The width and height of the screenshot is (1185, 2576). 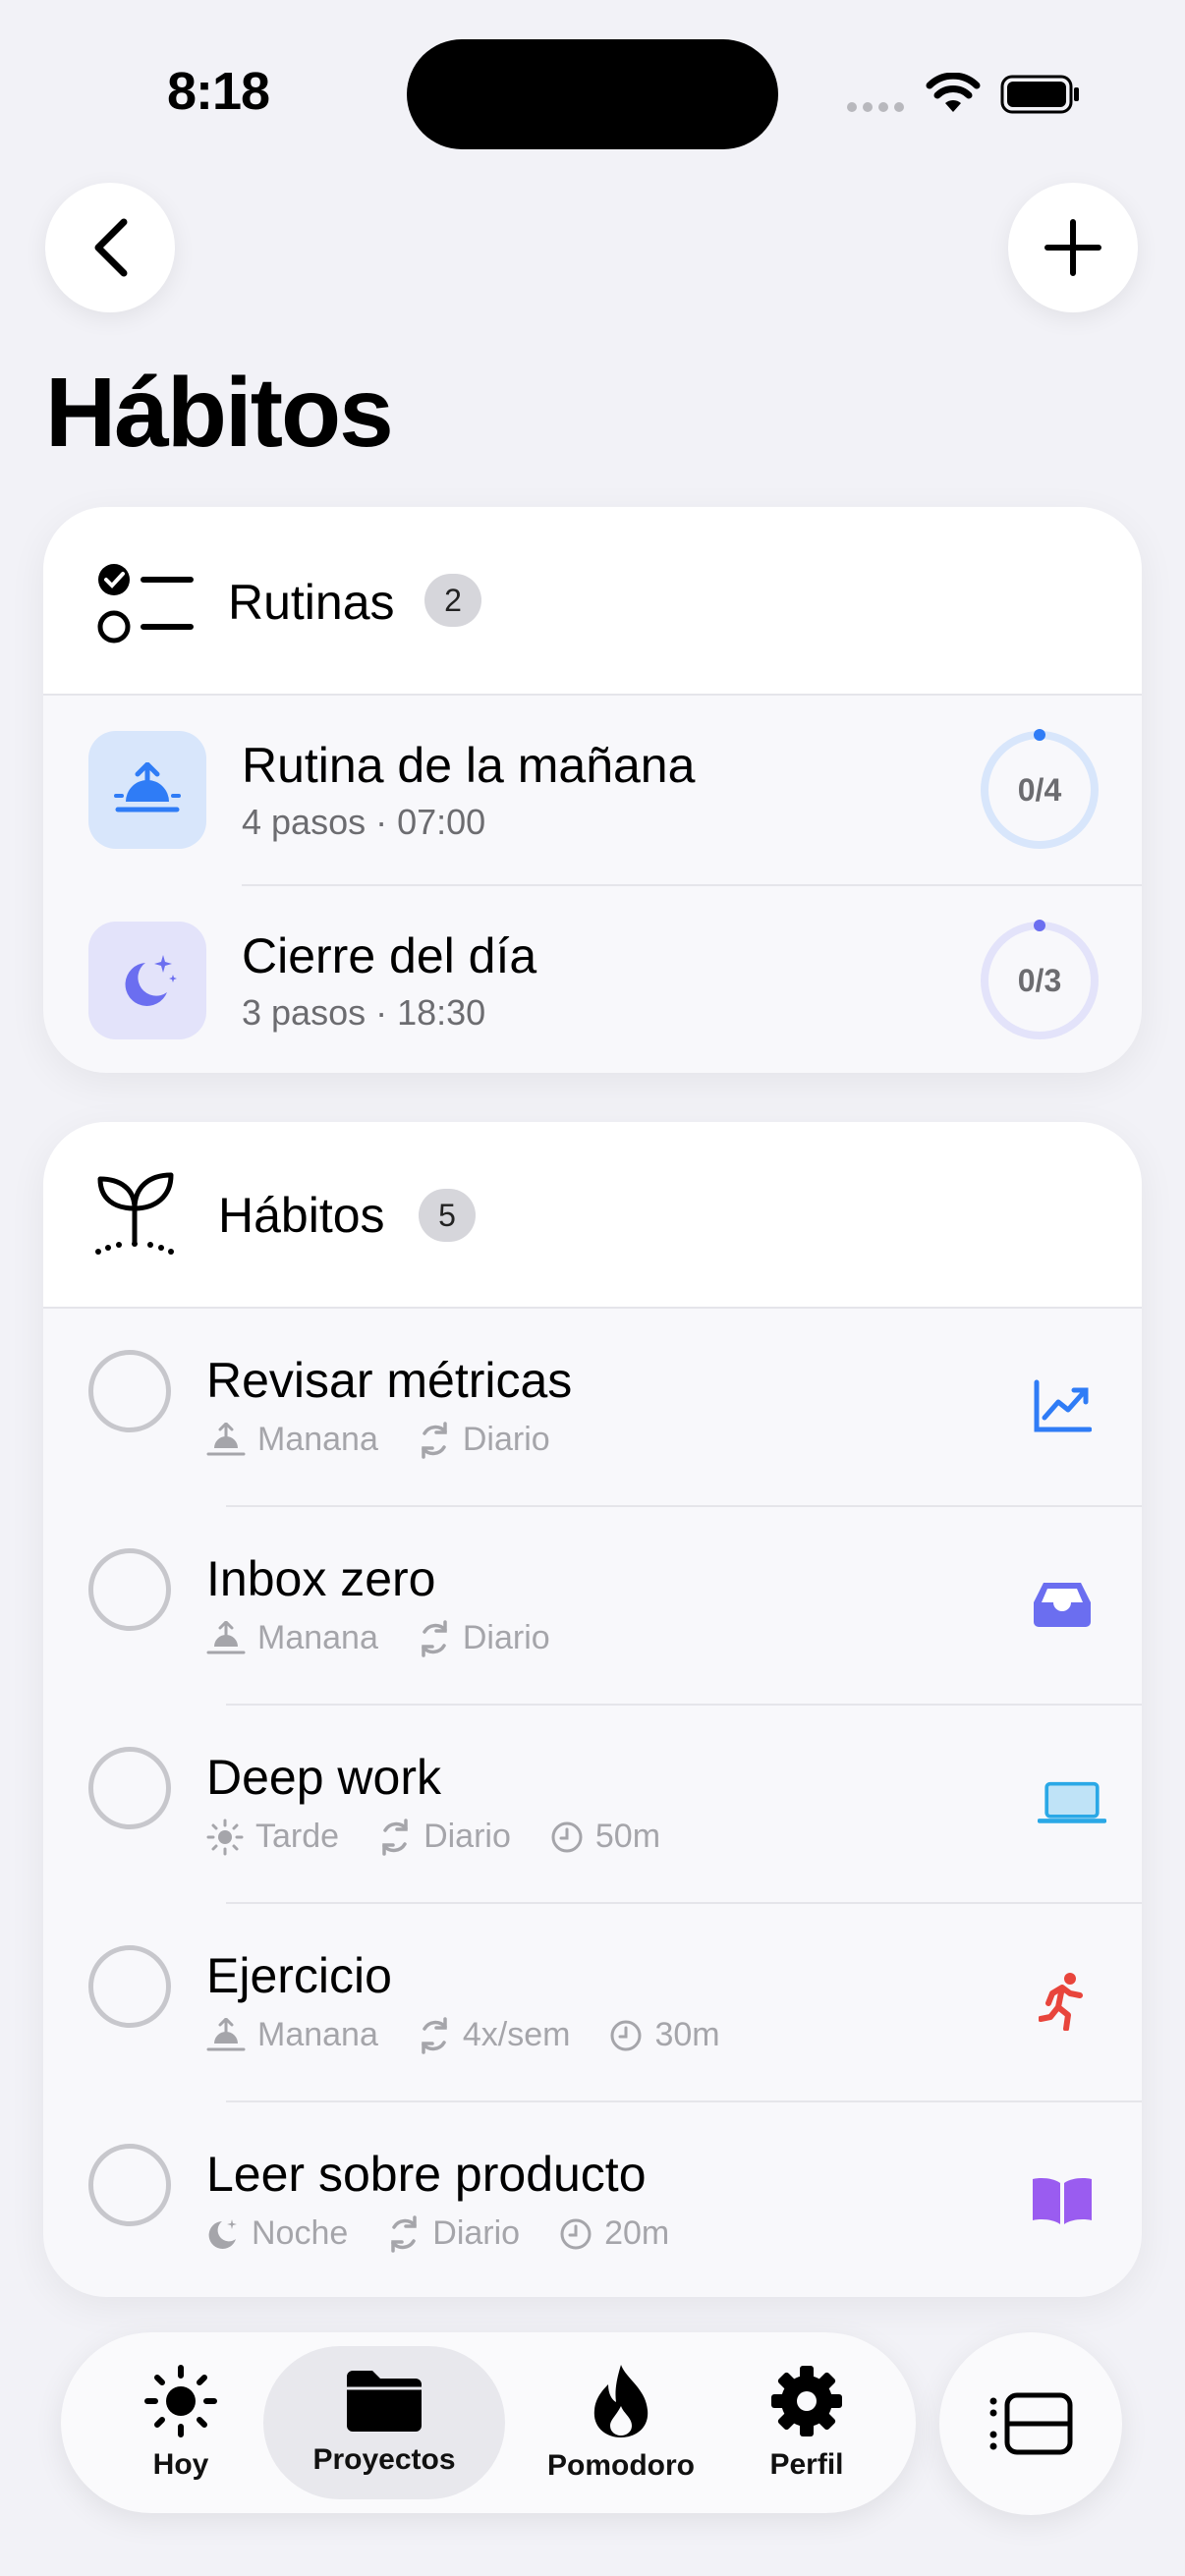 I want to click on running-icon, so click(x=1061, y=2002).